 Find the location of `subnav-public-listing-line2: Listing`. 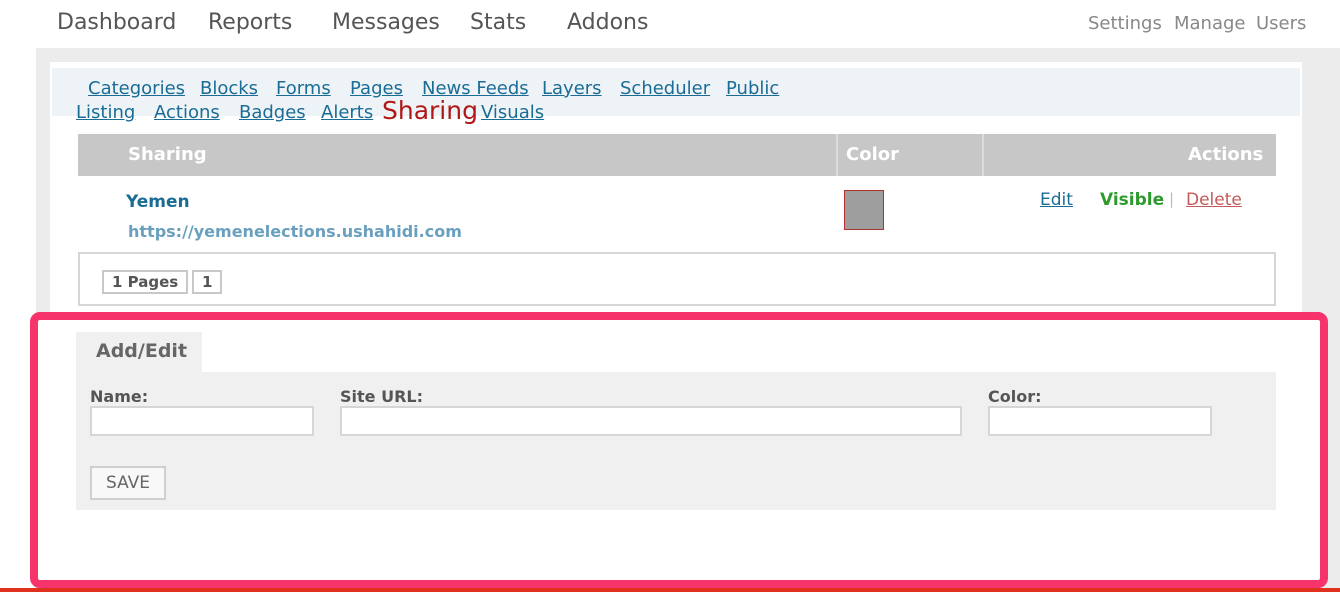

subnav-public-listing-line2: Listing is located at coordinates (105, 112).